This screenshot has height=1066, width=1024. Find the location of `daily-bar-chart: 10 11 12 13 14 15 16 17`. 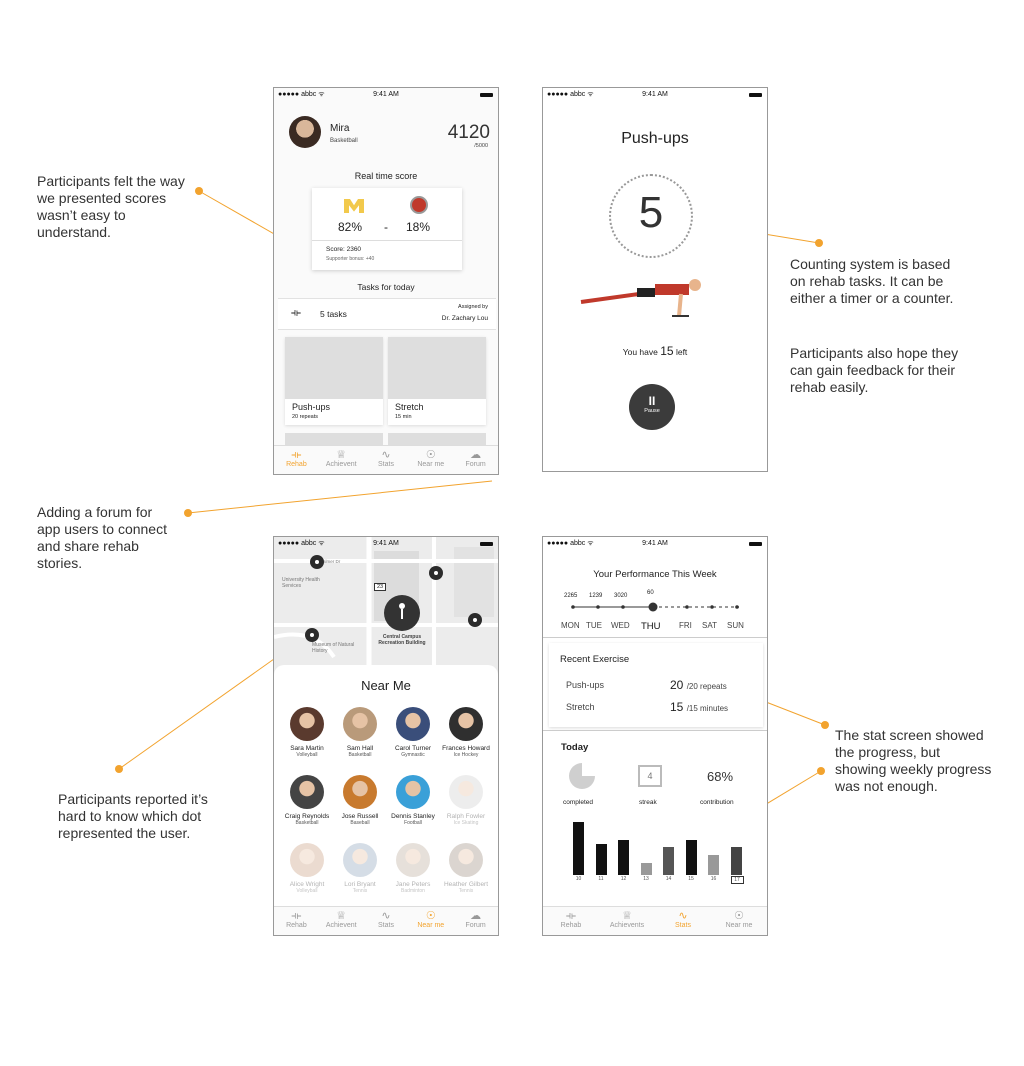

daily-bar-chart: 10 11 12 13 14 15 16 17 is located at coordinates (659, 851).